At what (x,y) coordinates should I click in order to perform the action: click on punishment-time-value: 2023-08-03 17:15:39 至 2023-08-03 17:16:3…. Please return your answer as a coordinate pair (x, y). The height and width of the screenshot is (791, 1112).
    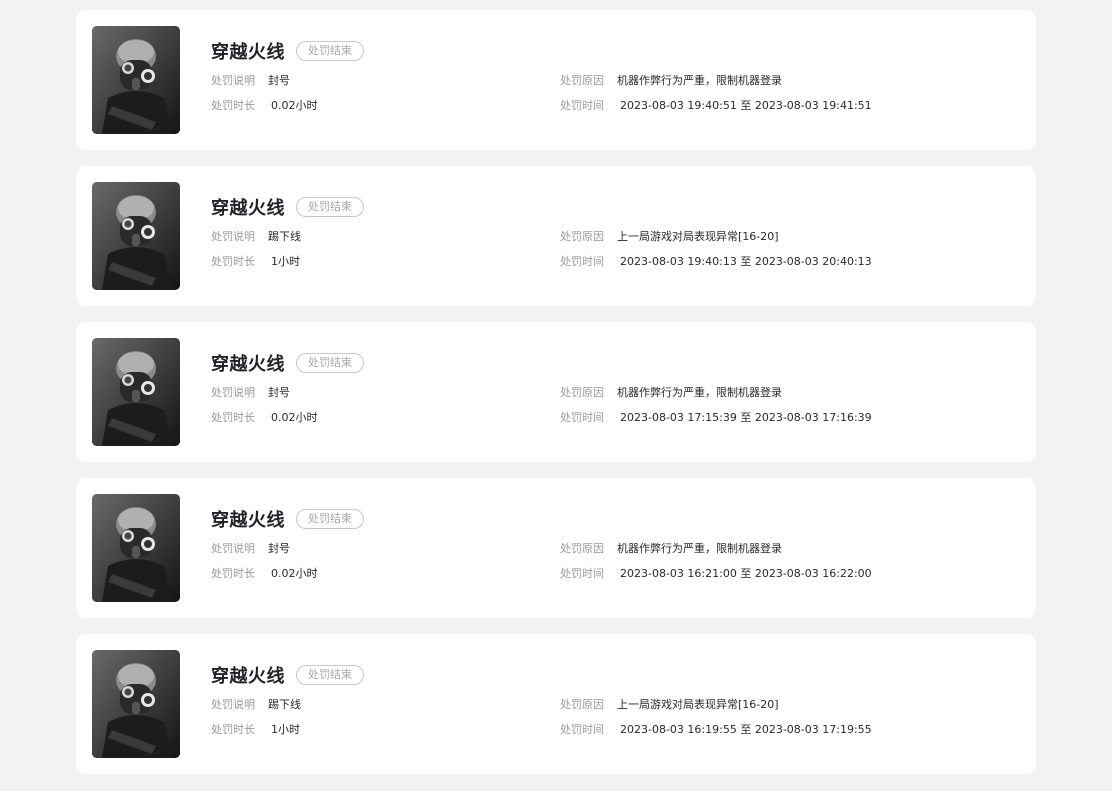
    Looking at the image, I should click on (746, 417).